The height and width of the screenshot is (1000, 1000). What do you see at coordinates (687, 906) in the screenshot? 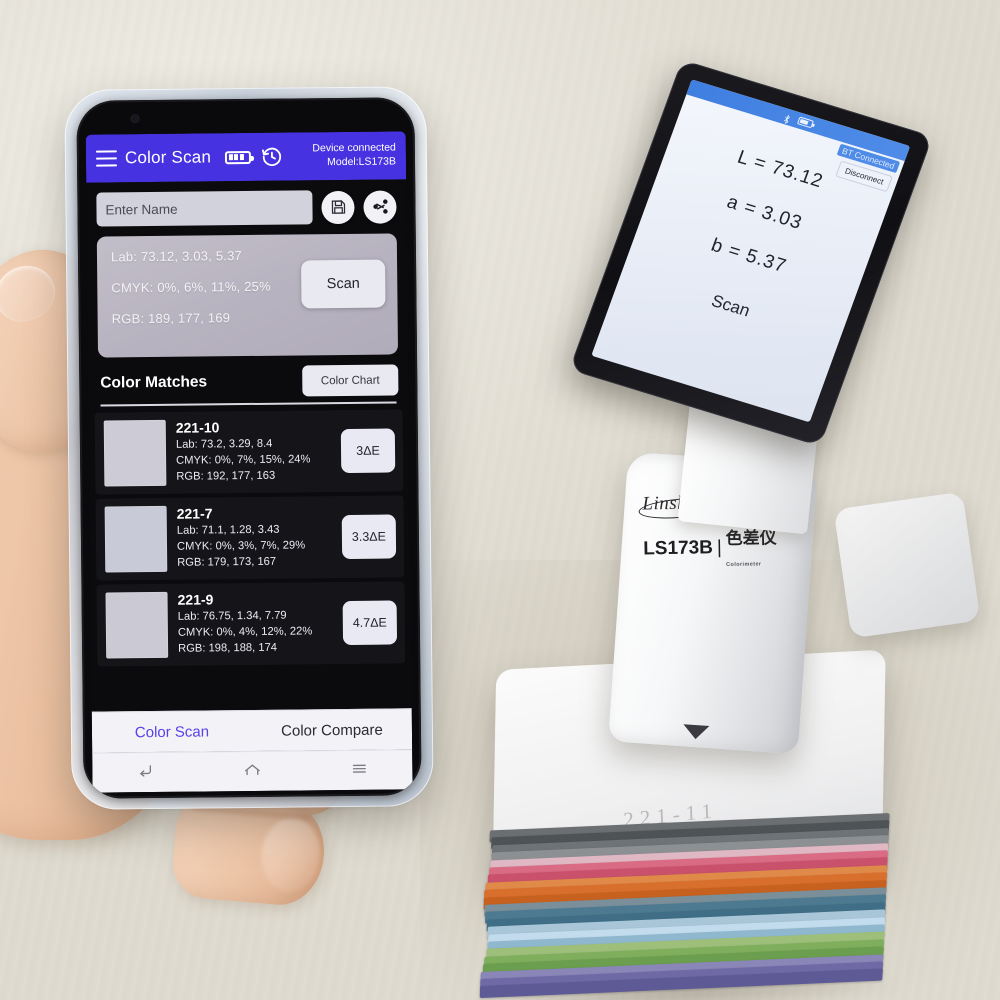
I see `color-sample-card-stack` at bounding box center [687, 906].